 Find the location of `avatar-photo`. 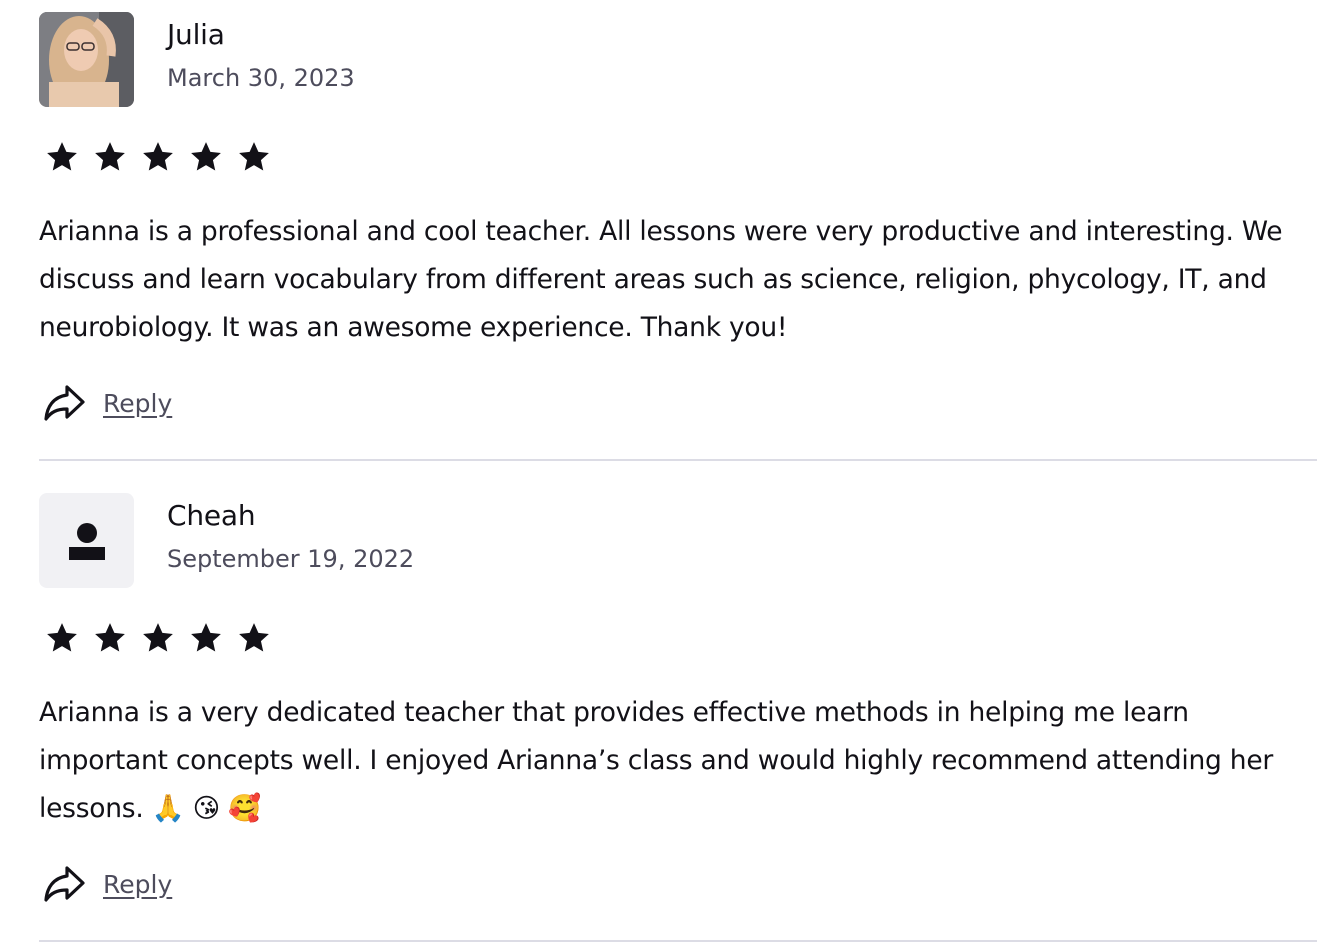

avatar-photo is located at coordinates (86, 59).